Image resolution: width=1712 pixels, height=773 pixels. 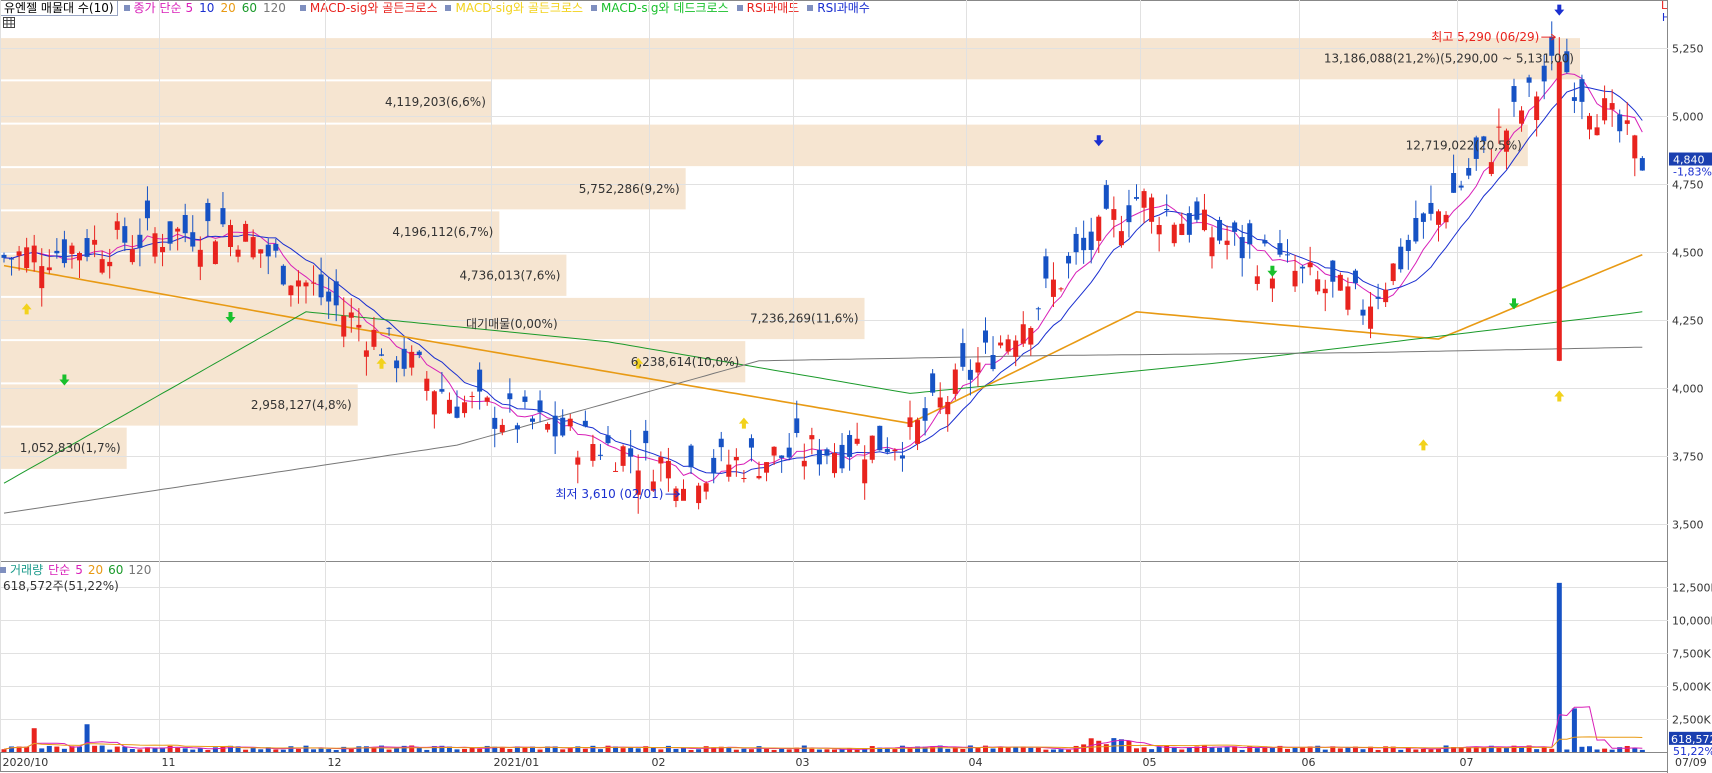 I want to click on volume-title: 거래량, so click(x=26, y=570).